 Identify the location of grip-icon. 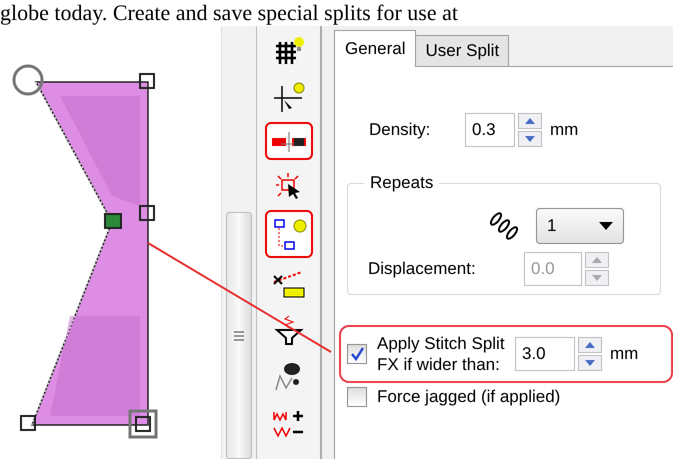
(239, 336).